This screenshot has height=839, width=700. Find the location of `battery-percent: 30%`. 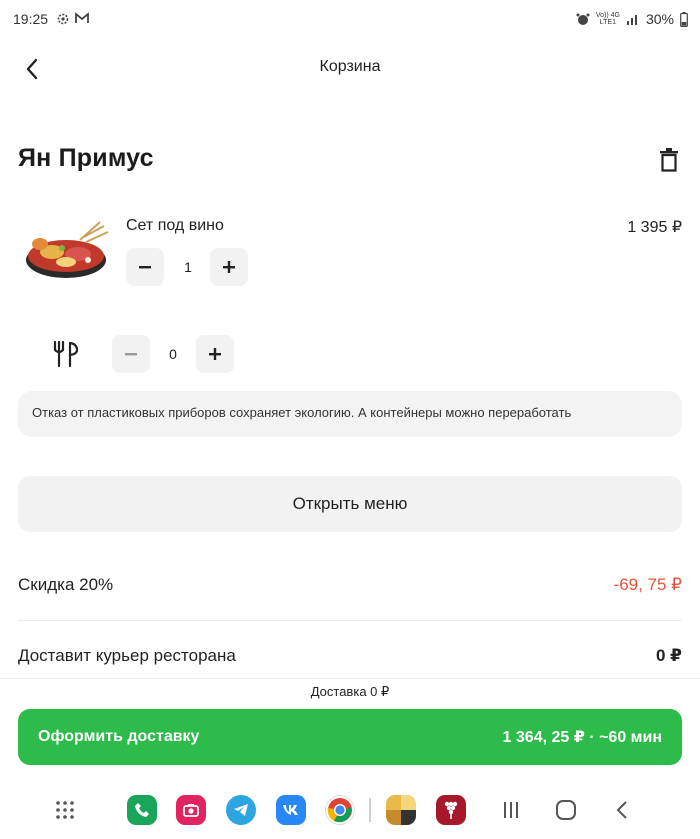

battery-percent: 30% is located at coordinates (659, 19).